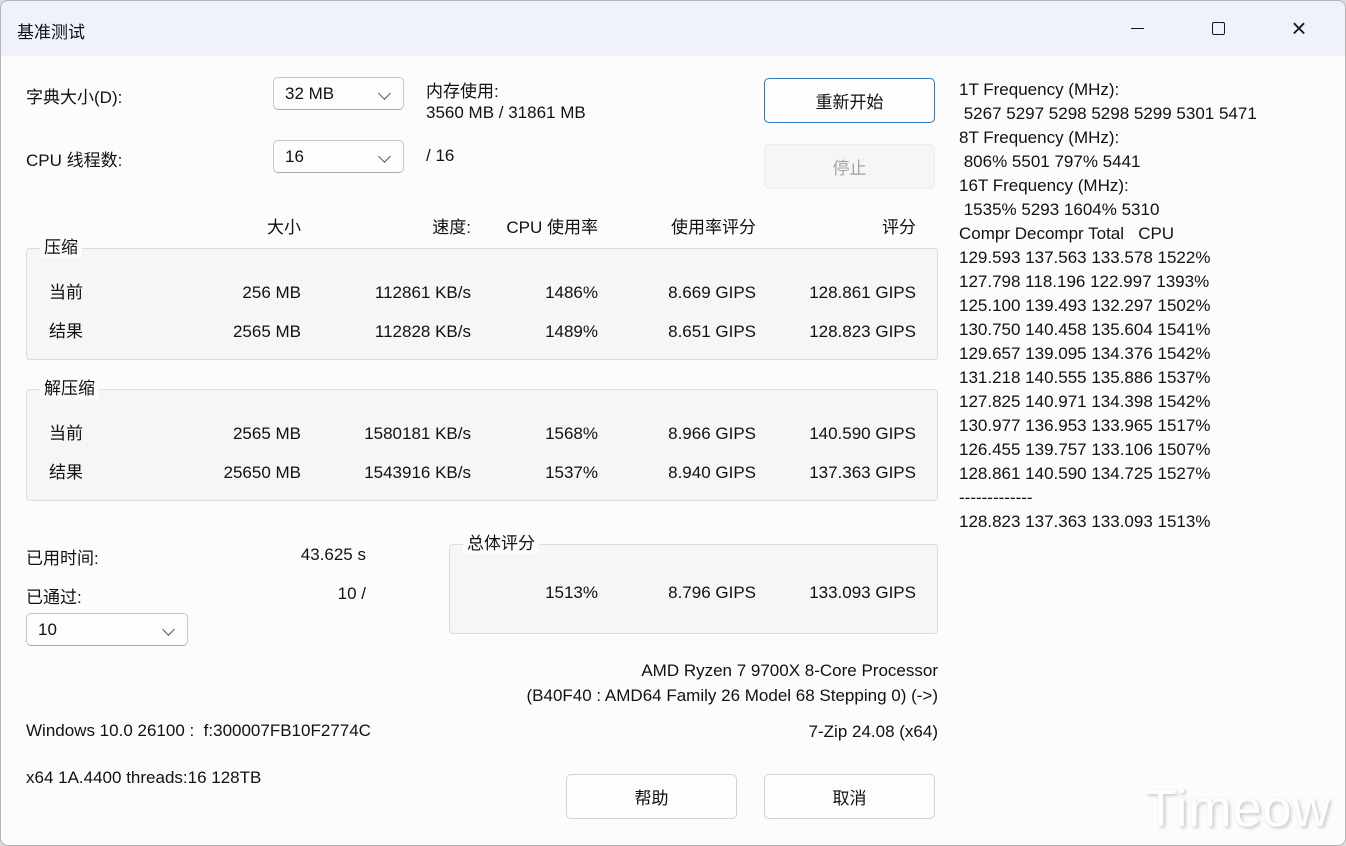 The width and height of the screenshot is (1346, 846). I want to click on total-rating: 133.093 GIPS, so click(862, 592).